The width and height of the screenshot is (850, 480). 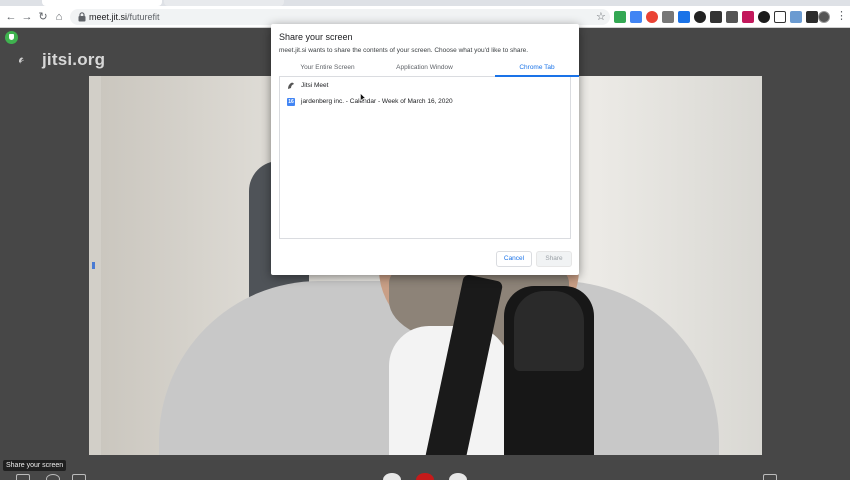 I want to click on chat-button, so click(x=79, y=477).